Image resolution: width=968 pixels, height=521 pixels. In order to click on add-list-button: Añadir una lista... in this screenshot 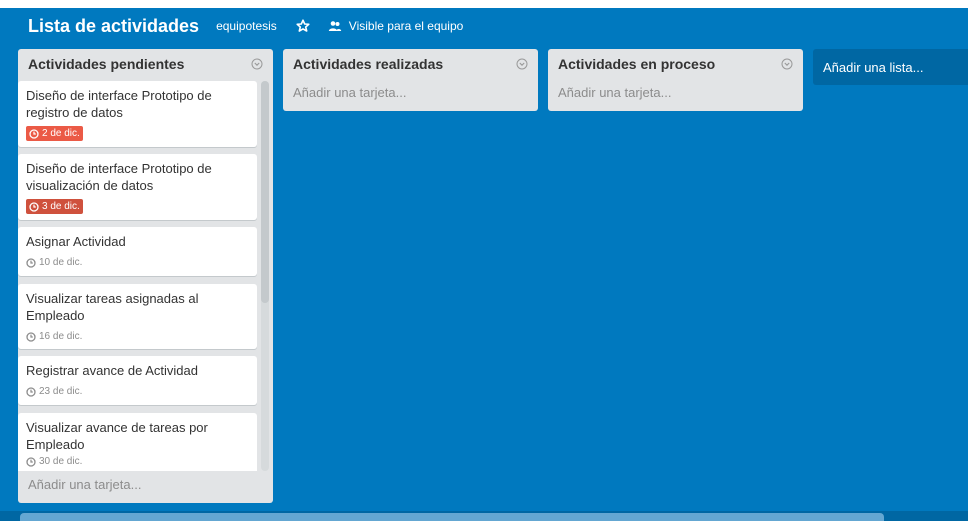, I will do `click(890, 67)`.